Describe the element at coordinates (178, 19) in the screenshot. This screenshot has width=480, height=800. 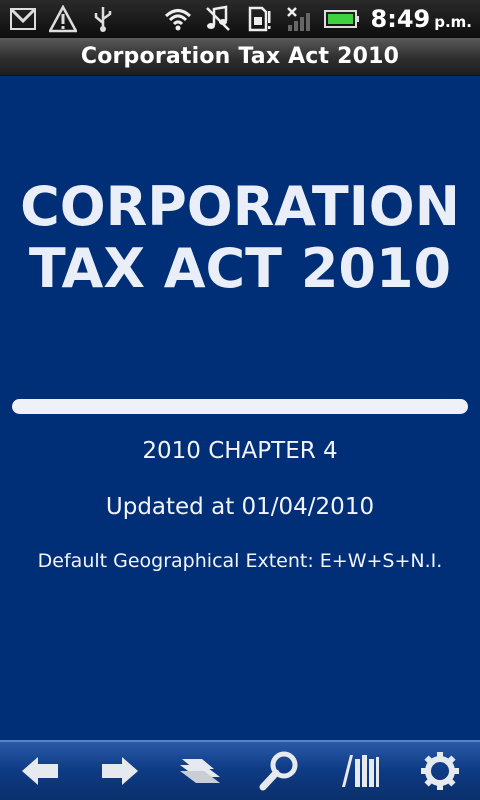
I see `wifi-icon` at that location.